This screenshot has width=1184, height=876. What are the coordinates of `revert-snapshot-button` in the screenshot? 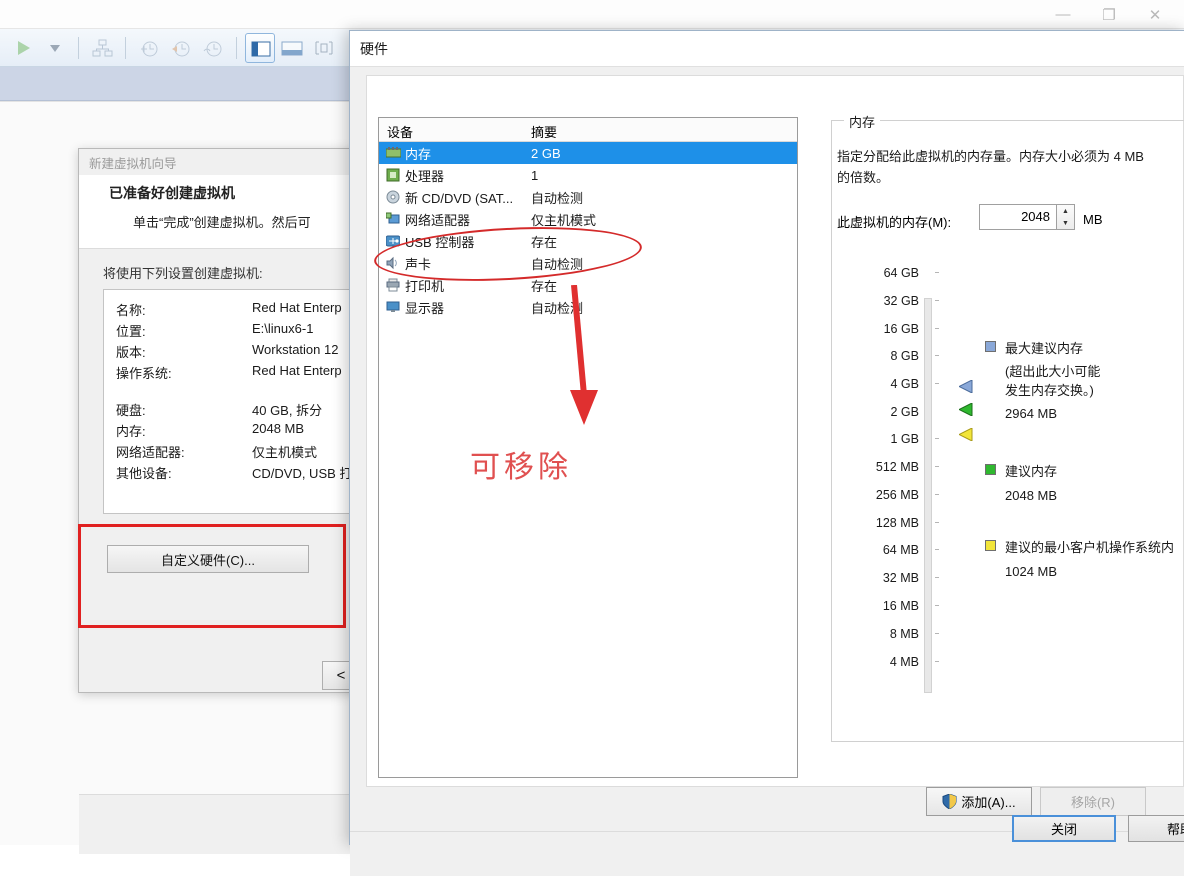 It's located at (181, 48).